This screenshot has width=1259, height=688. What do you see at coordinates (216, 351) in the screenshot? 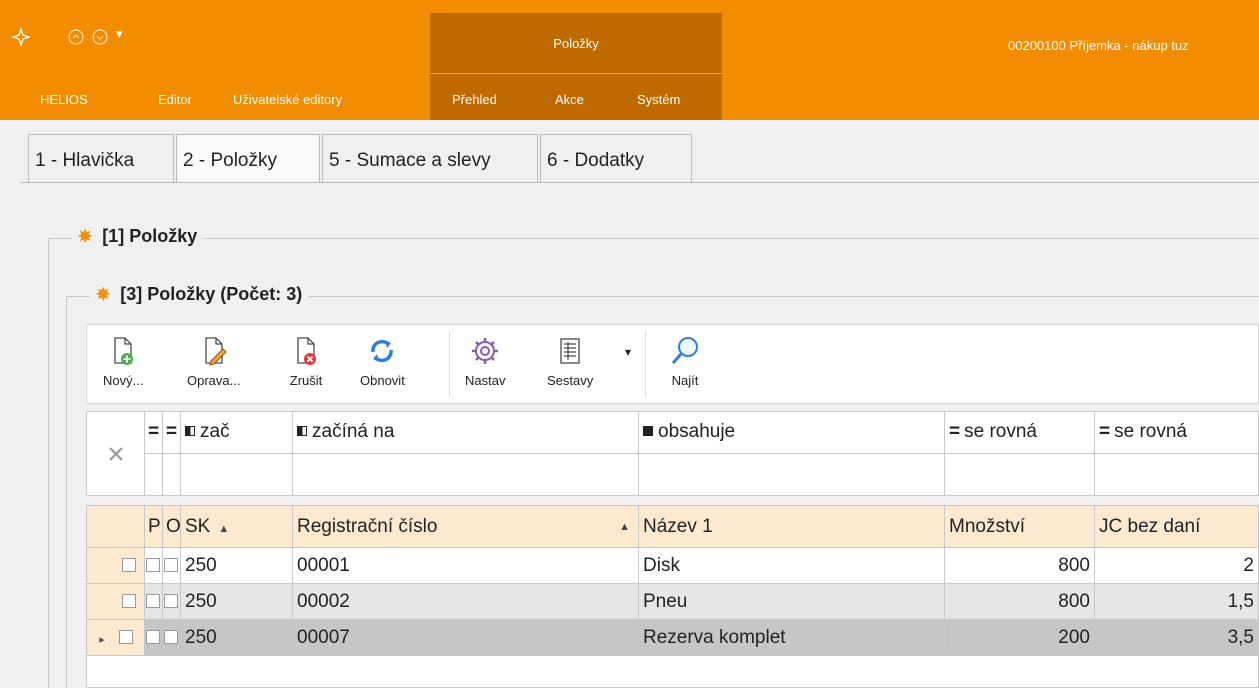
I see `edit-document-icon` at bounding box center [216, 351].